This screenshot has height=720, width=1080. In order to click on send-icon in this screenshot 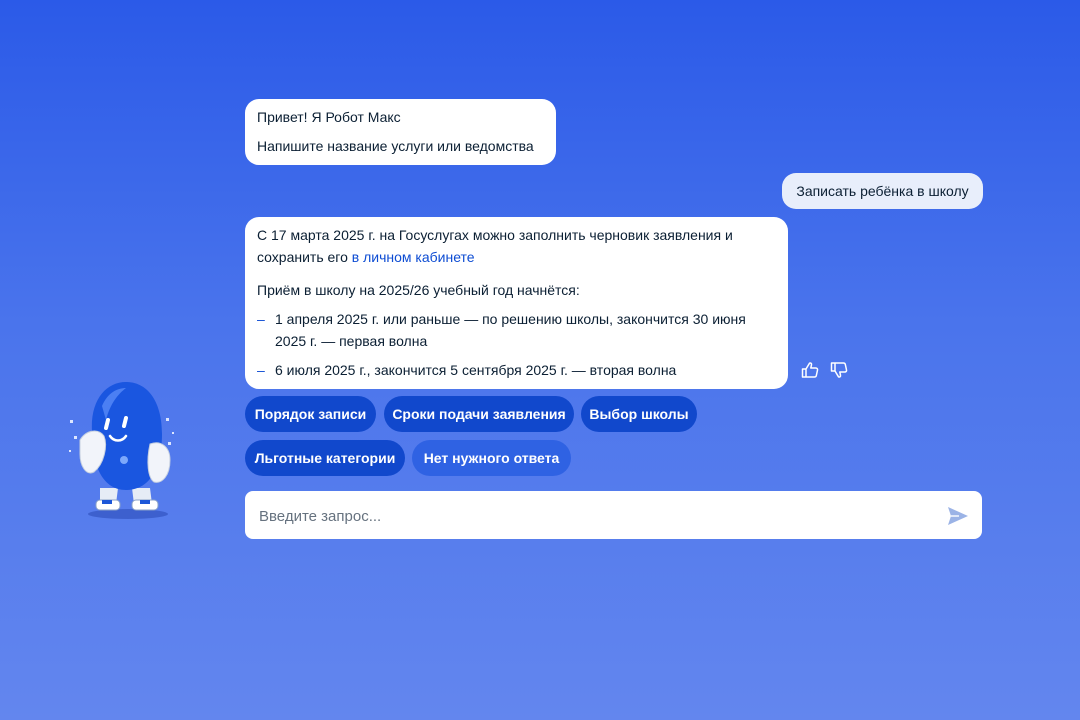, I will do `click(958, 516)`.